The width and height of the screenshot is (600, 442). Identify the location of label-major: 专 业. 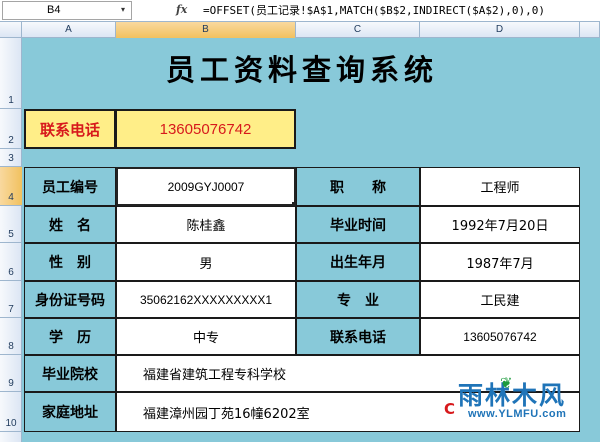
(358, 299).